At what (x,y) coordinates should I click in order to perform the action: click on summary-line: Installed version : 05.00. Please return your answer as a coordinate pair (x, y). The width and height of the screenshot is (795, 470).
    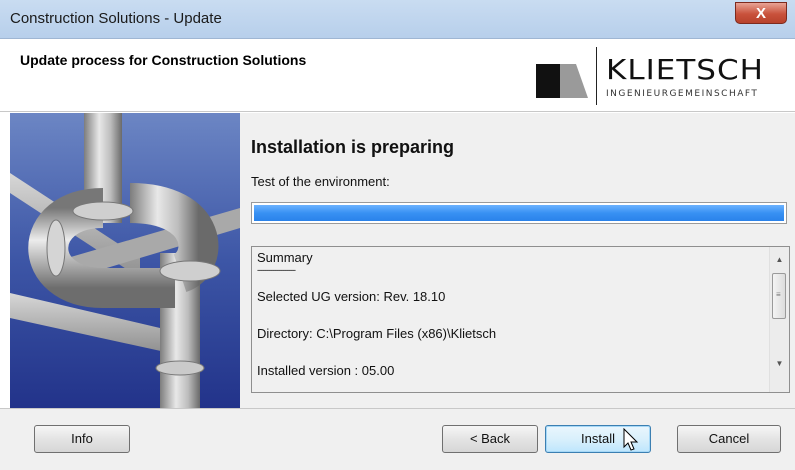
    Looking at the image, I should click on (326, 370).